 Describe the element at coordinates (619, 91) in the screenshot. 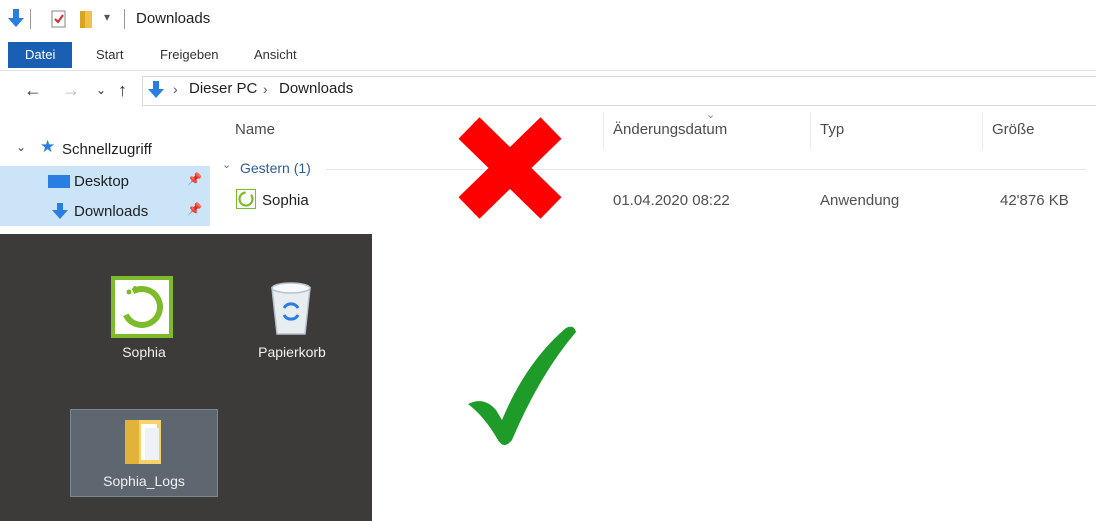

I see `address-bar: › Dieser PC › Downloads` at that location.